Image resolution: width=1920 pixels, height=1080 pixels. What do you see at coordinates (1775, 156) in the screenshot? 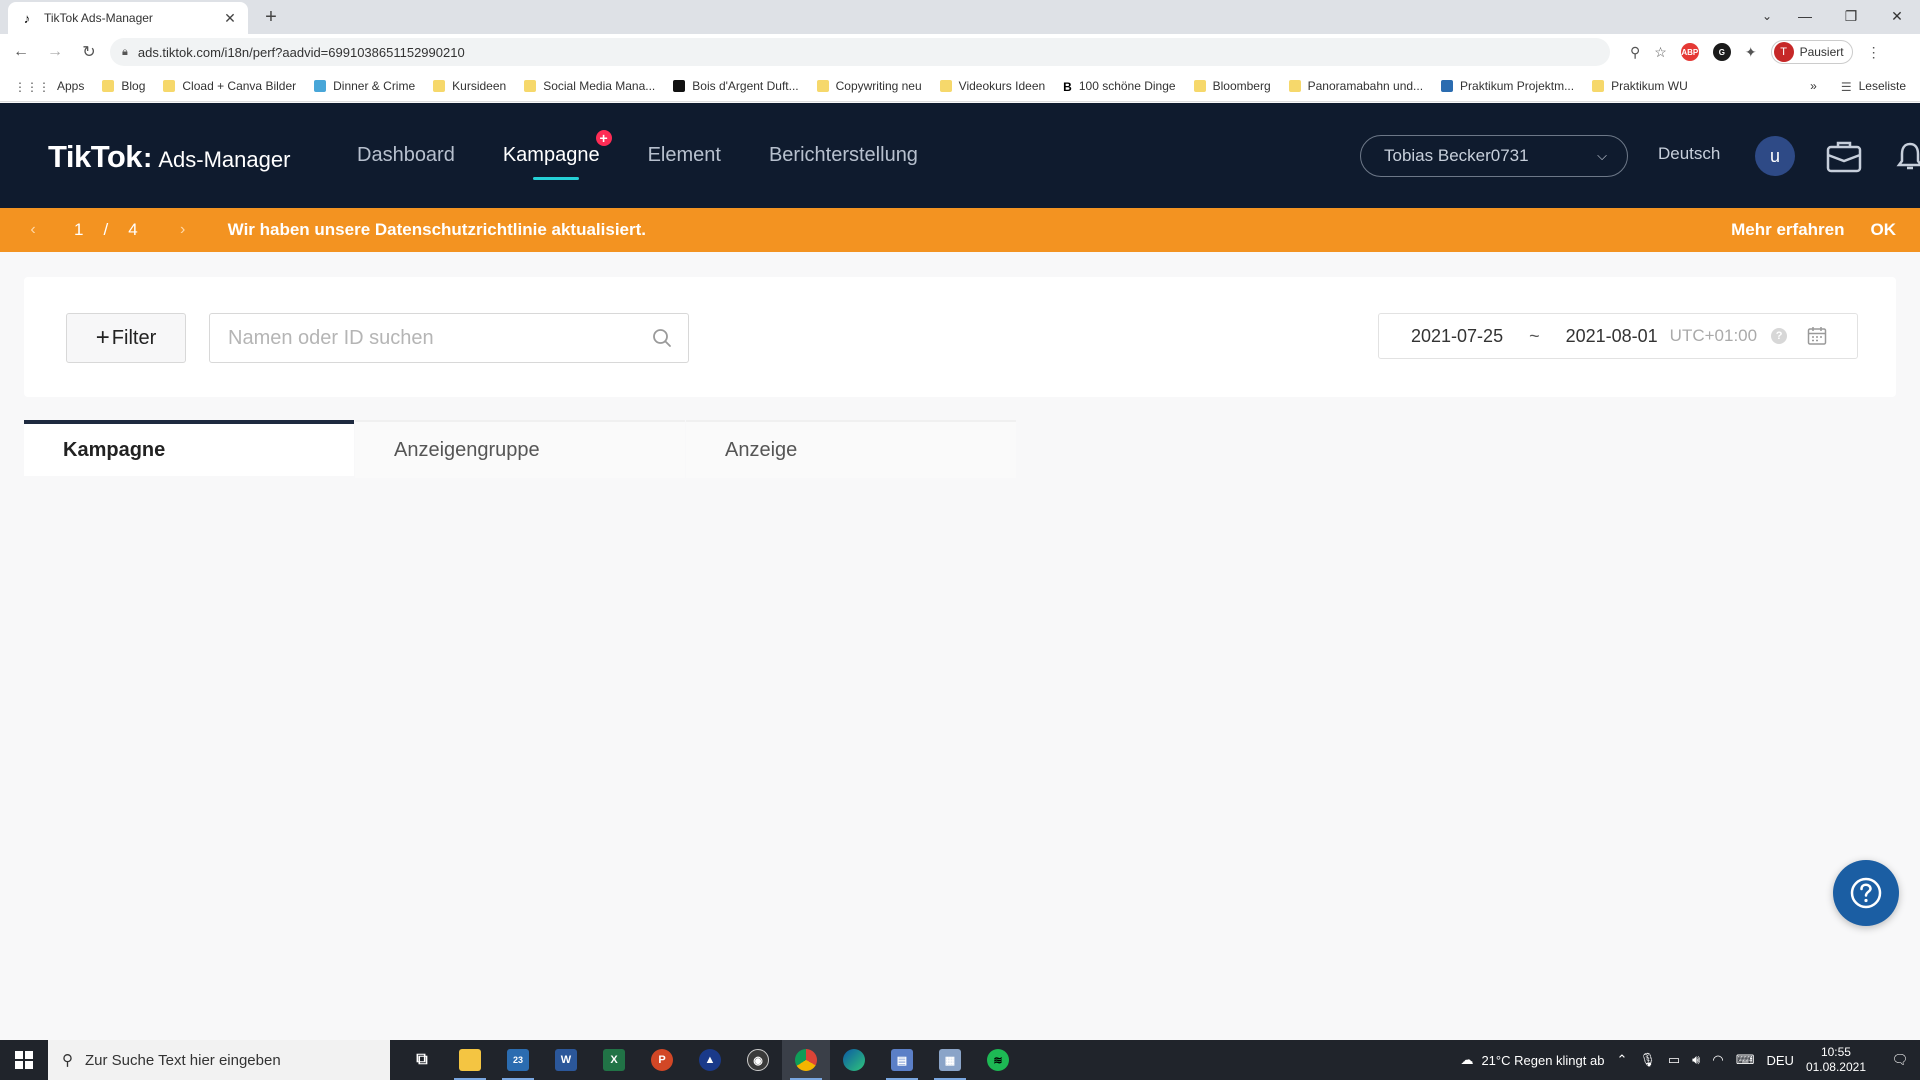
I see `user-avatar: u` at bounding box center [1775, 156].